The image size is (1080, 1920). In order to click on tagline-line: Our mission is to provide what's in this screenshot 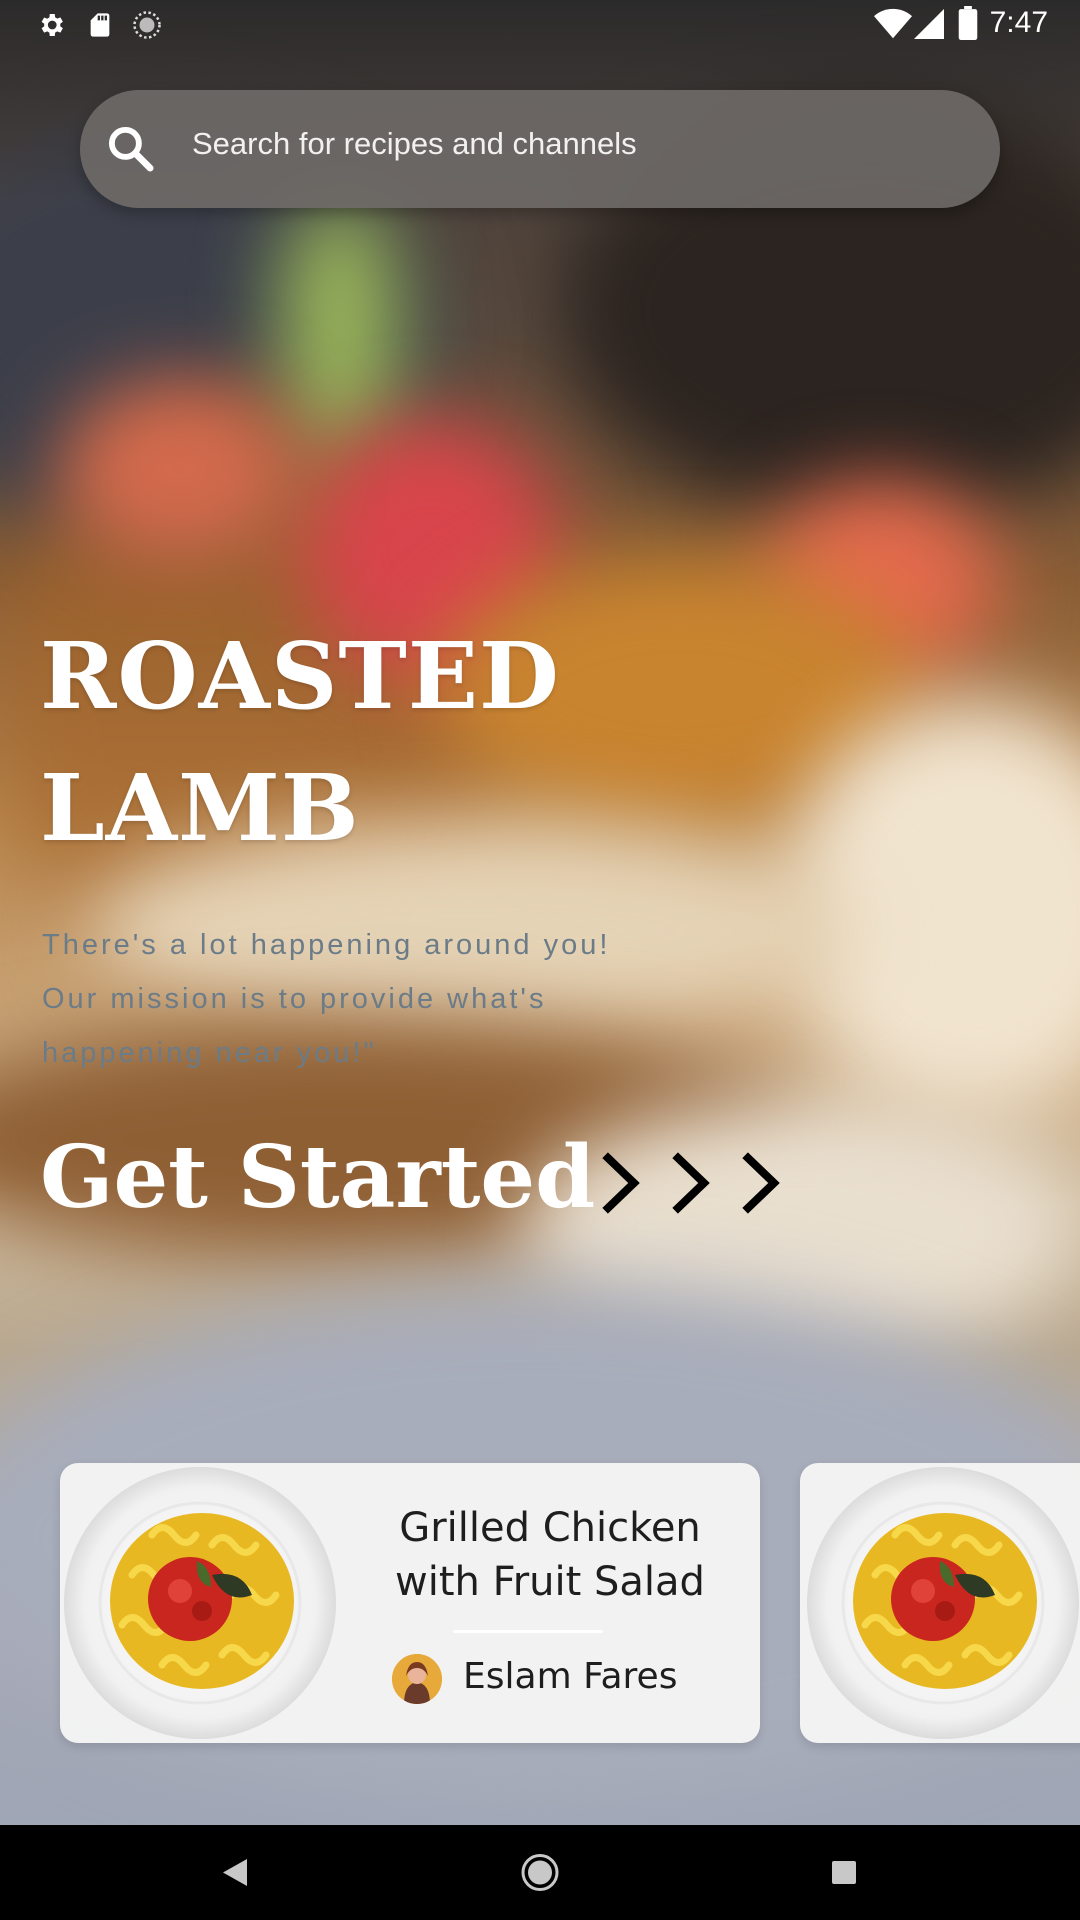, I will do `click(294, 999)`.